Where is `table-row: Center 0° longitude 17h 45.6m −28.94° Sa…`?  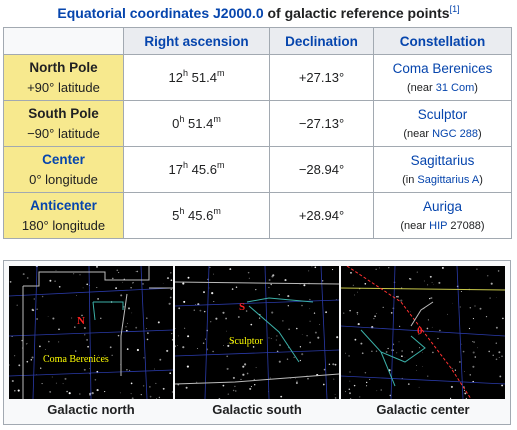 table-row: Center 0° longitude 17h 45.6m −28.94° Sa… is located at coordinates (257, 169).